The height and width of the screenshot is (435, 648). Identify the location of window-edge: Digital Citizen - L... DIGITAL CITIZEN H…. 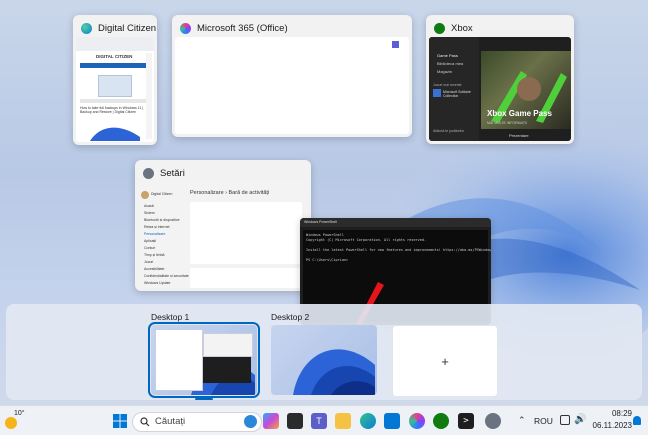
(115, 80).